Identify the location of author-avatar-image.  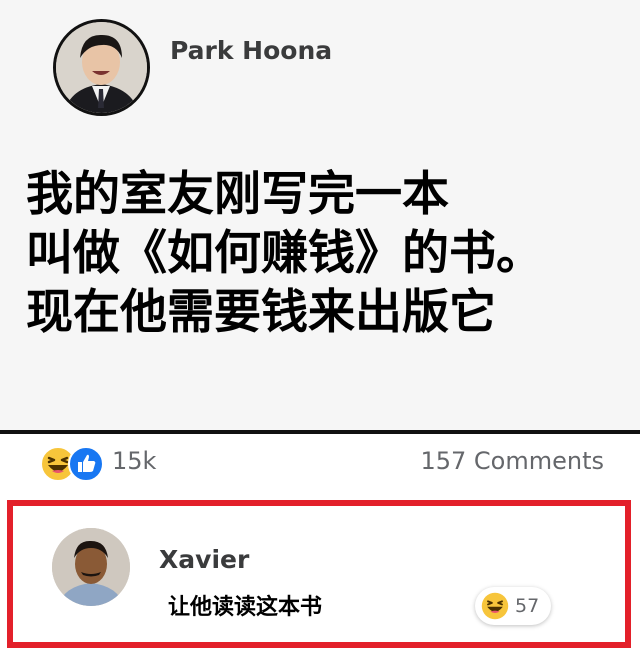
(101, 67).